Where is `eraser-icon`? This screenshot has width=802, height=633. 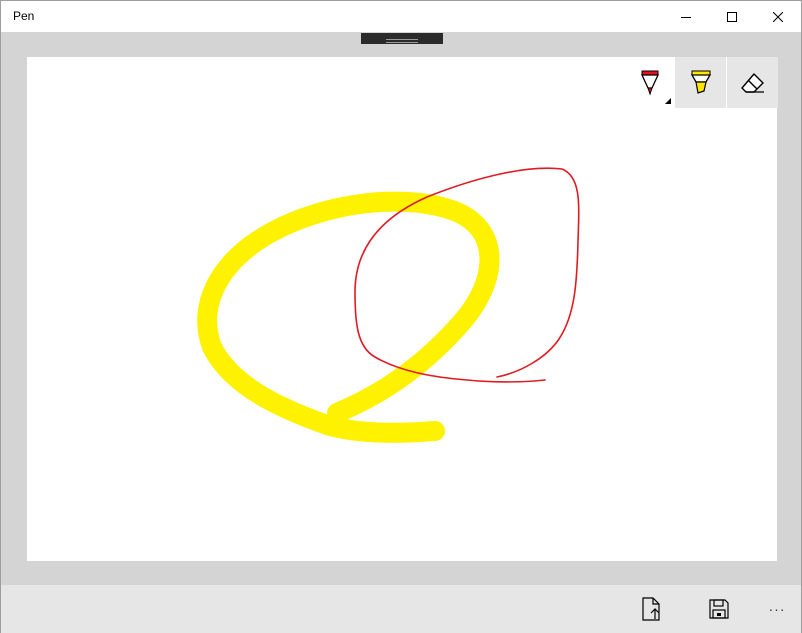
eraser-icon is located at coordinates (752, 82).